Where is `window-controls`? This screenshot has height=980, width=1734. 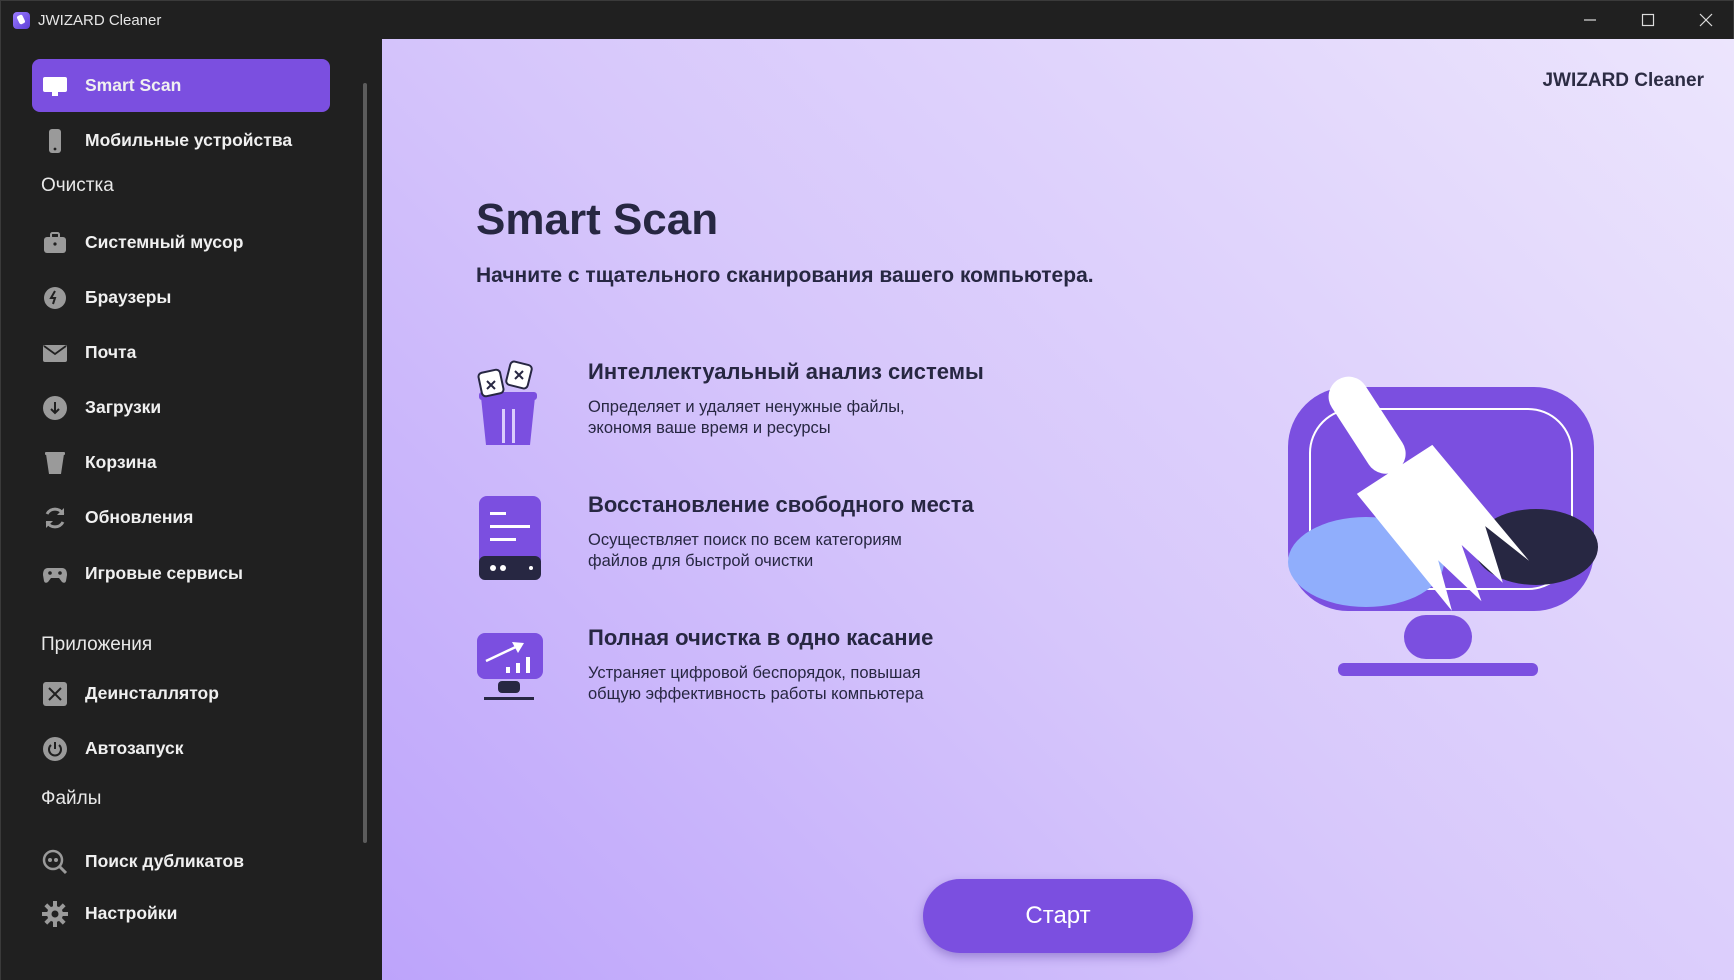 window-controls is located at coordinates (1647, 20).